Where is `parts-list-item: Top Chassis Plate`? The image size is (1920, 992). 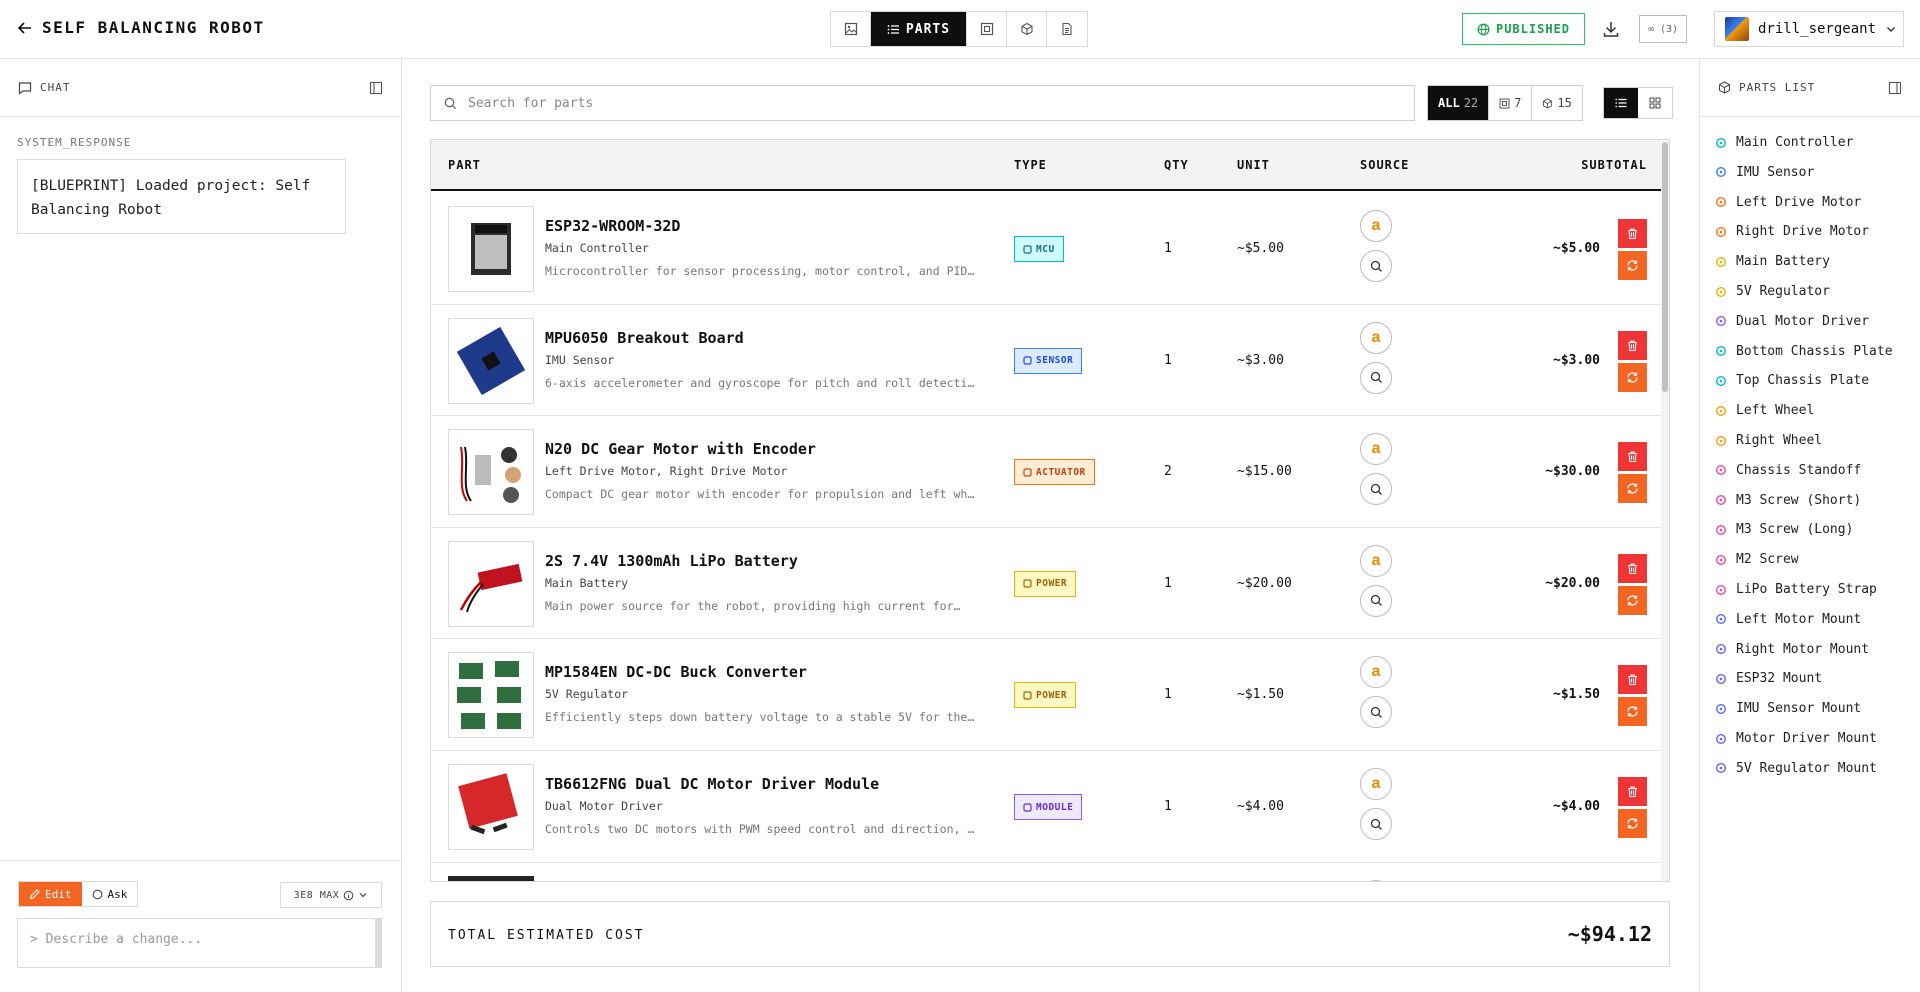 parts-list-item: Top Chassis Plate is located at coordinates (1792, 380).